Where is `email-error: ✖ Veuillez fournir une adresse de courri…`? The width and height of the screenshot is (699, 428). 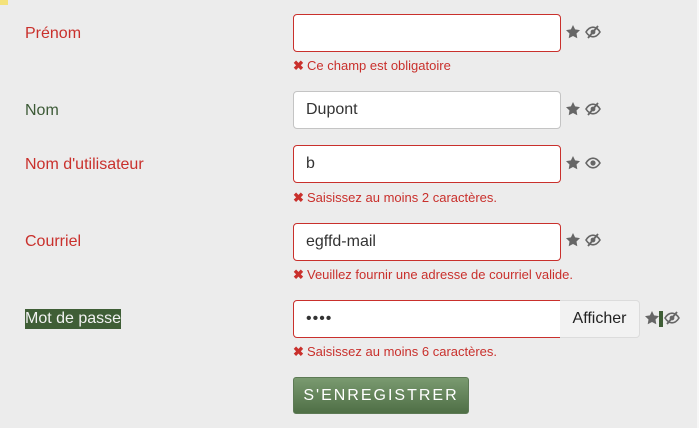
email-error: ✖ Veuillez fournir une adresse de courri… is located at coordinates (433, 275).